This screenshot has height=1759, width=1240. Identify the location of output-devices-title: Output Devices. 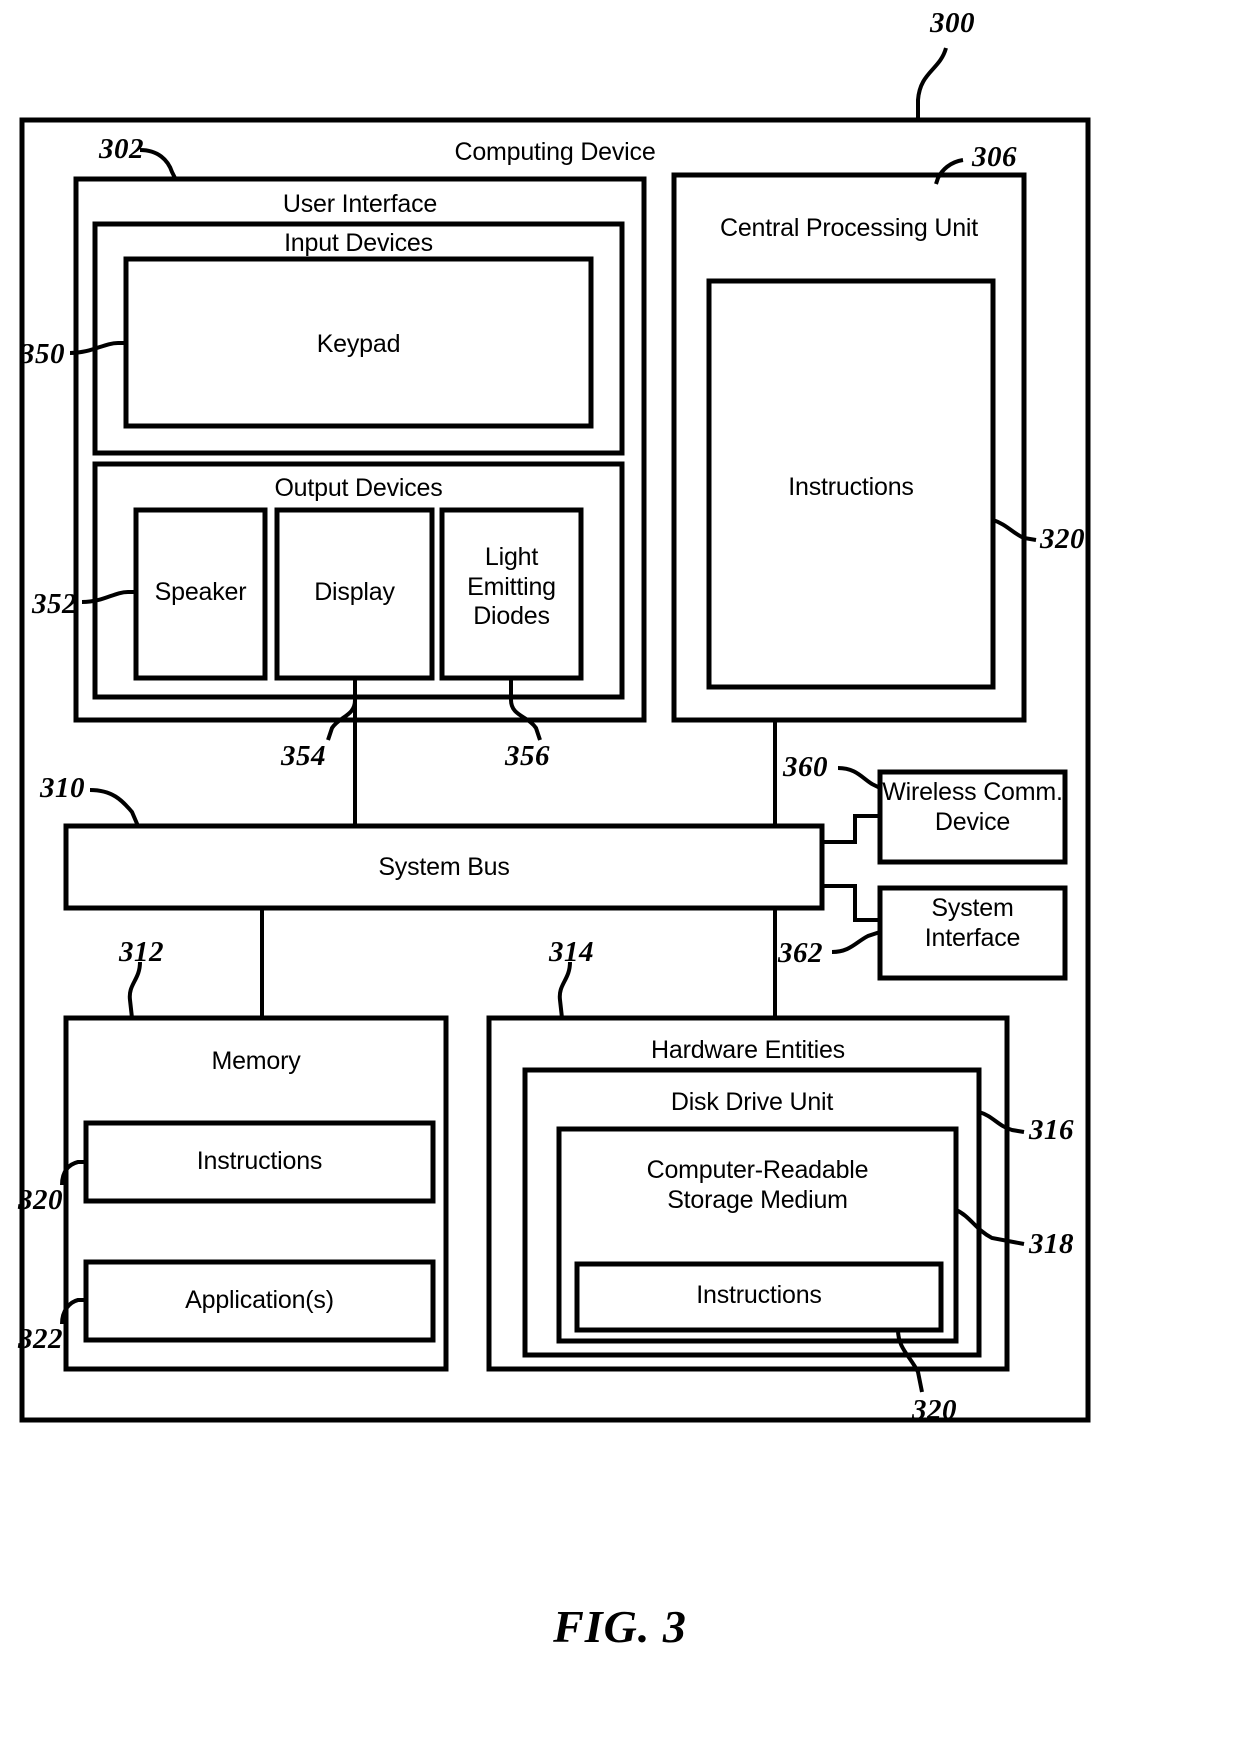
(358, 488).